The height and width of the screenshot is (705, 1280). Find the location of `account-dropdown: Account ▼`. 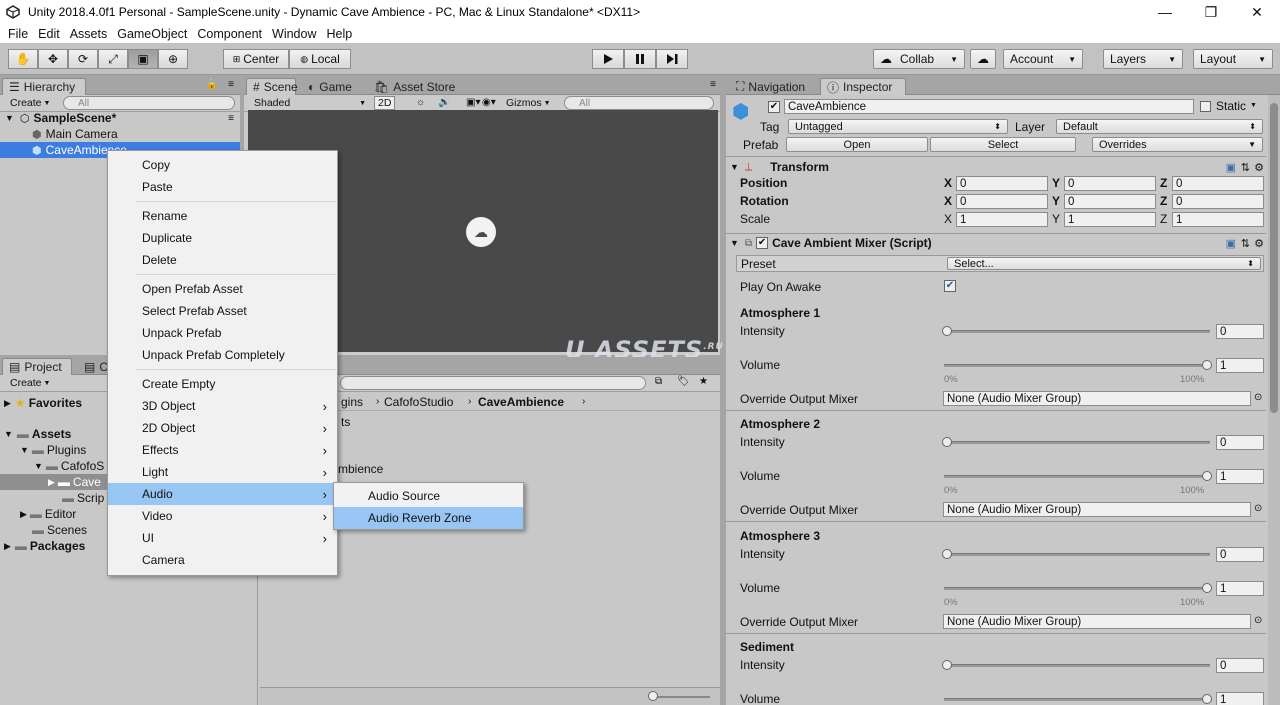

account-dropdown: Account ▼ is located at coordinates (1043, 59).